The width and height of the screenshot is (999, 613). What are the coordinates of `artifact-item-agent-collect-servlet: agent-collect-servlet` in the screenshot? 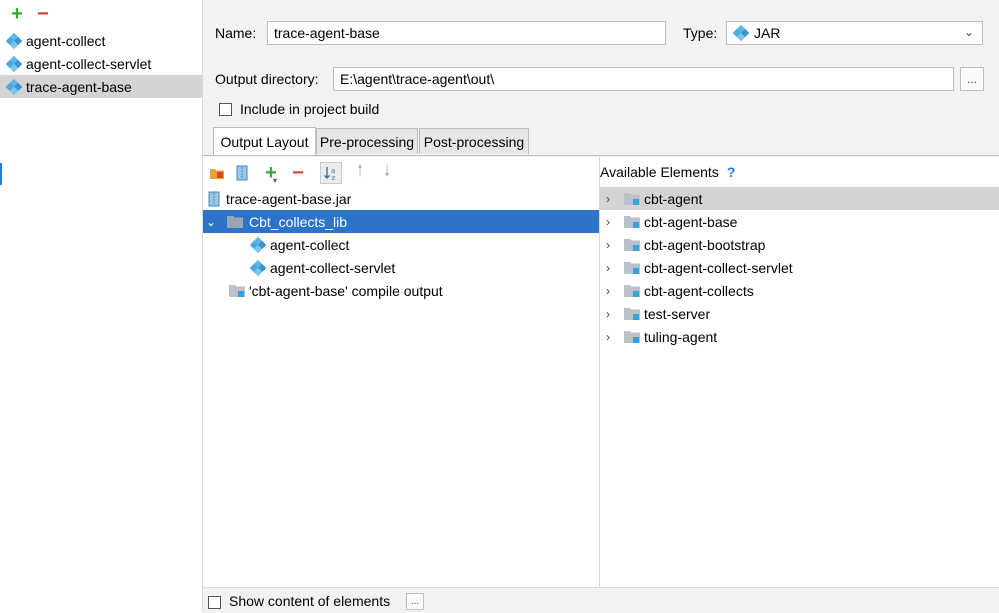 It's located at (101, 63).